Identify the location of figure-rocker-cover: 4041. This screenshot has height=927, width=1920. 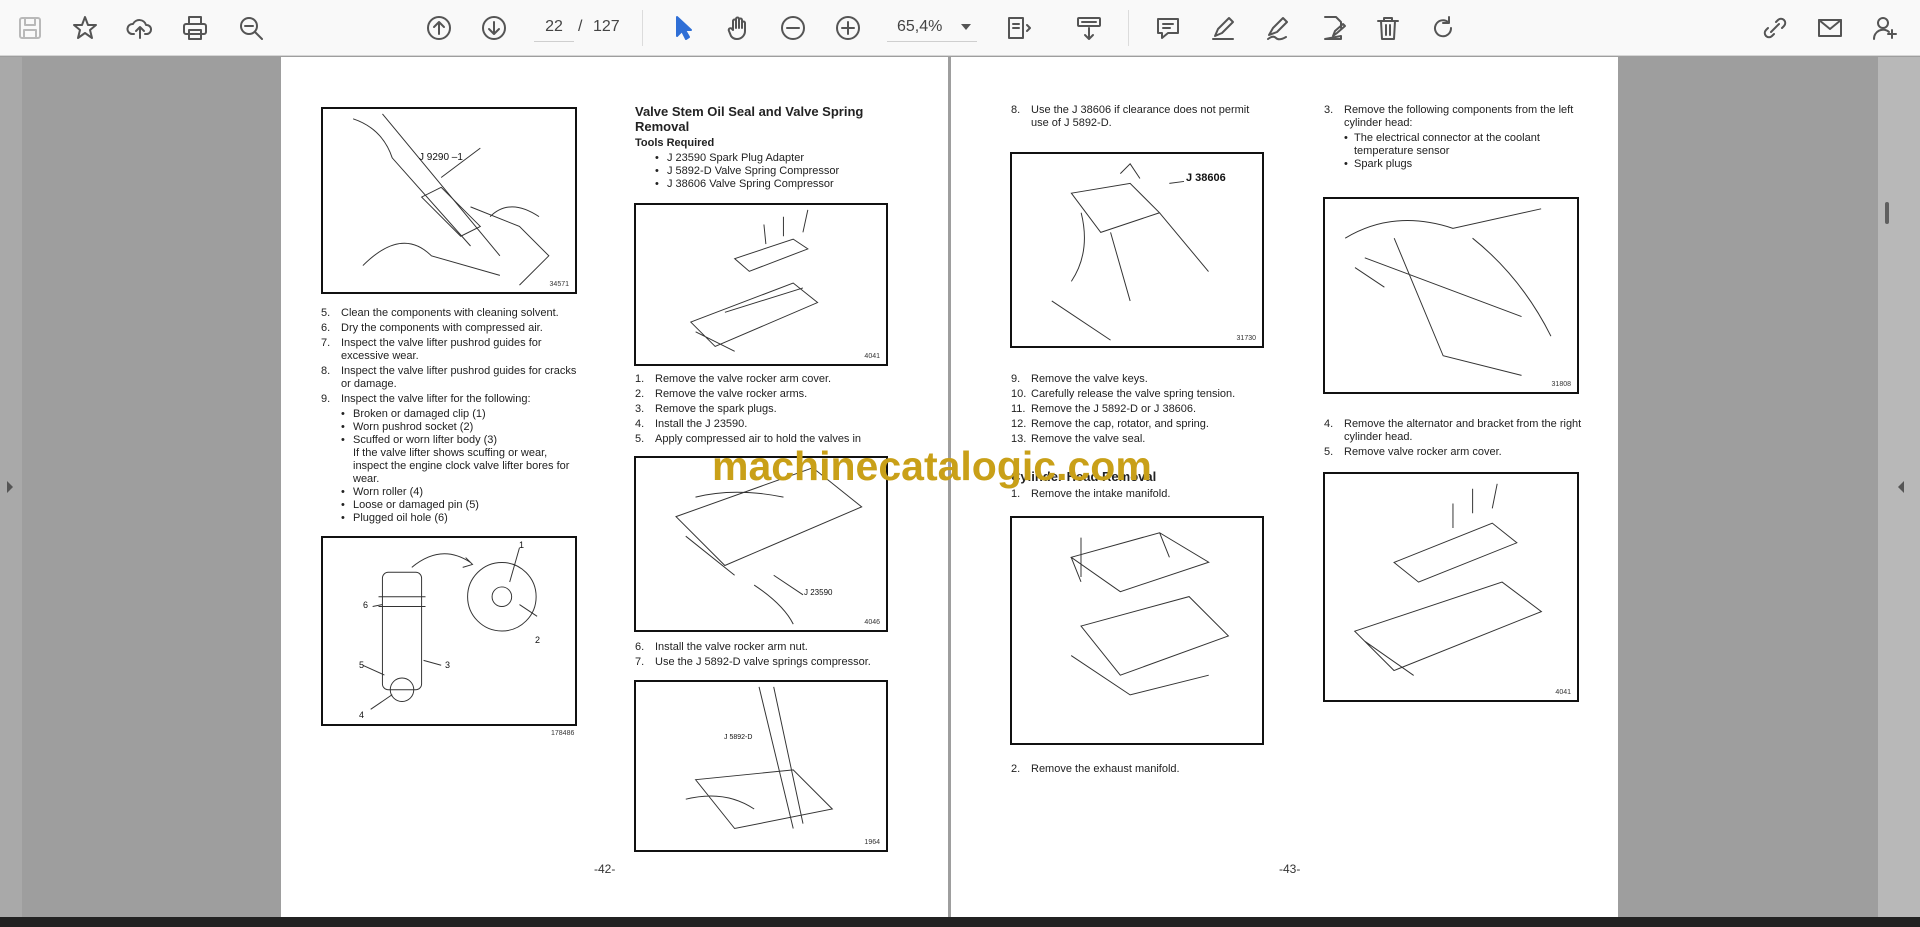
(761, 284).